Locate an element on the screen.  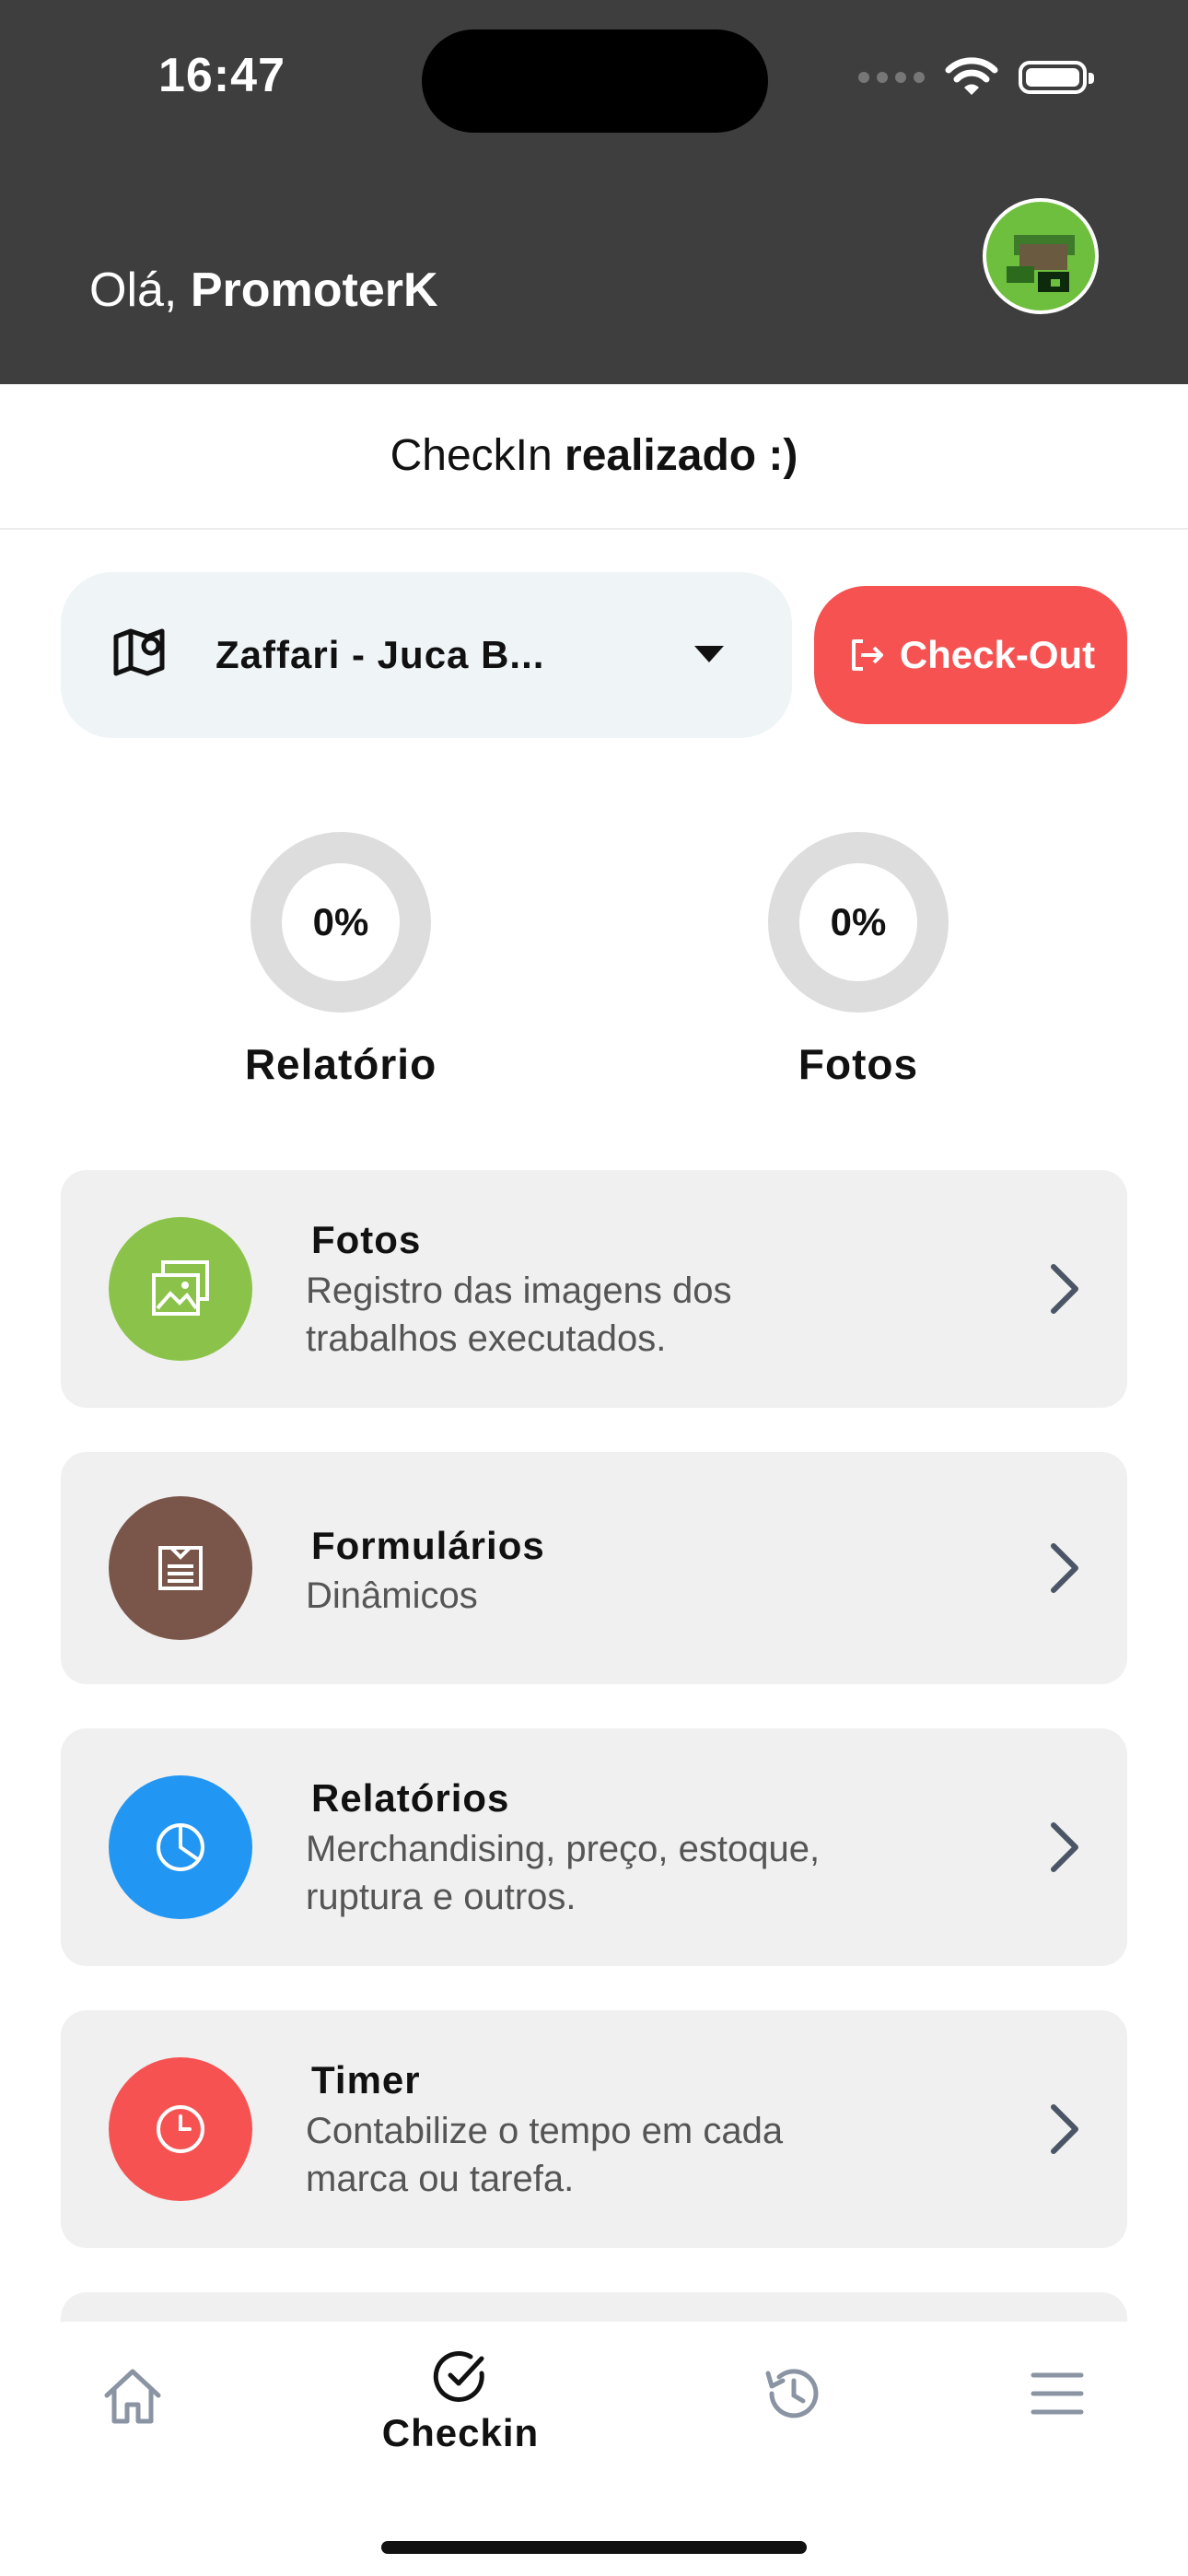
card-description-line: marca ou tarefa. is located at coordinates (440, 2179).